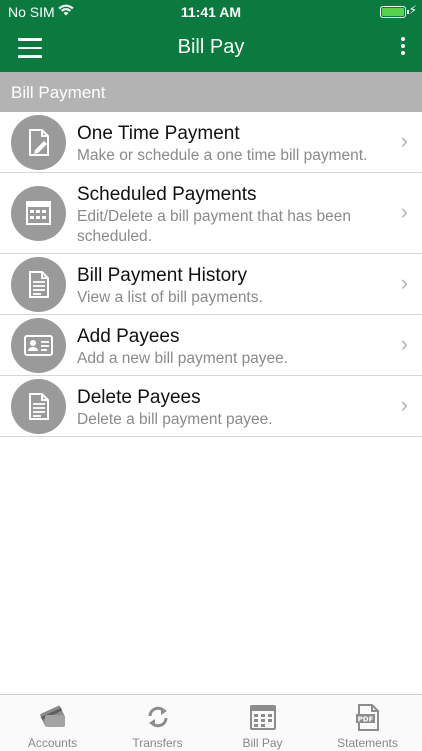  What do you see at coordinates (366, 720) in the screenshot?
I see `svg-text: PDF` at bounding box center [366, 720].